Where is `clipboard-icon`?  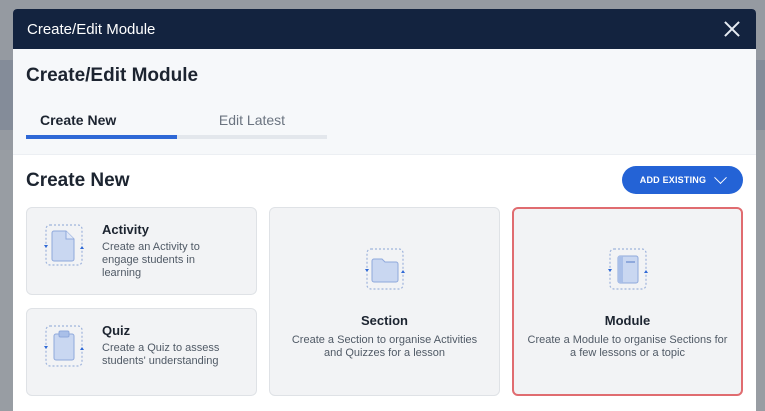
clipboard-icon is located at coordinates (64, 346).